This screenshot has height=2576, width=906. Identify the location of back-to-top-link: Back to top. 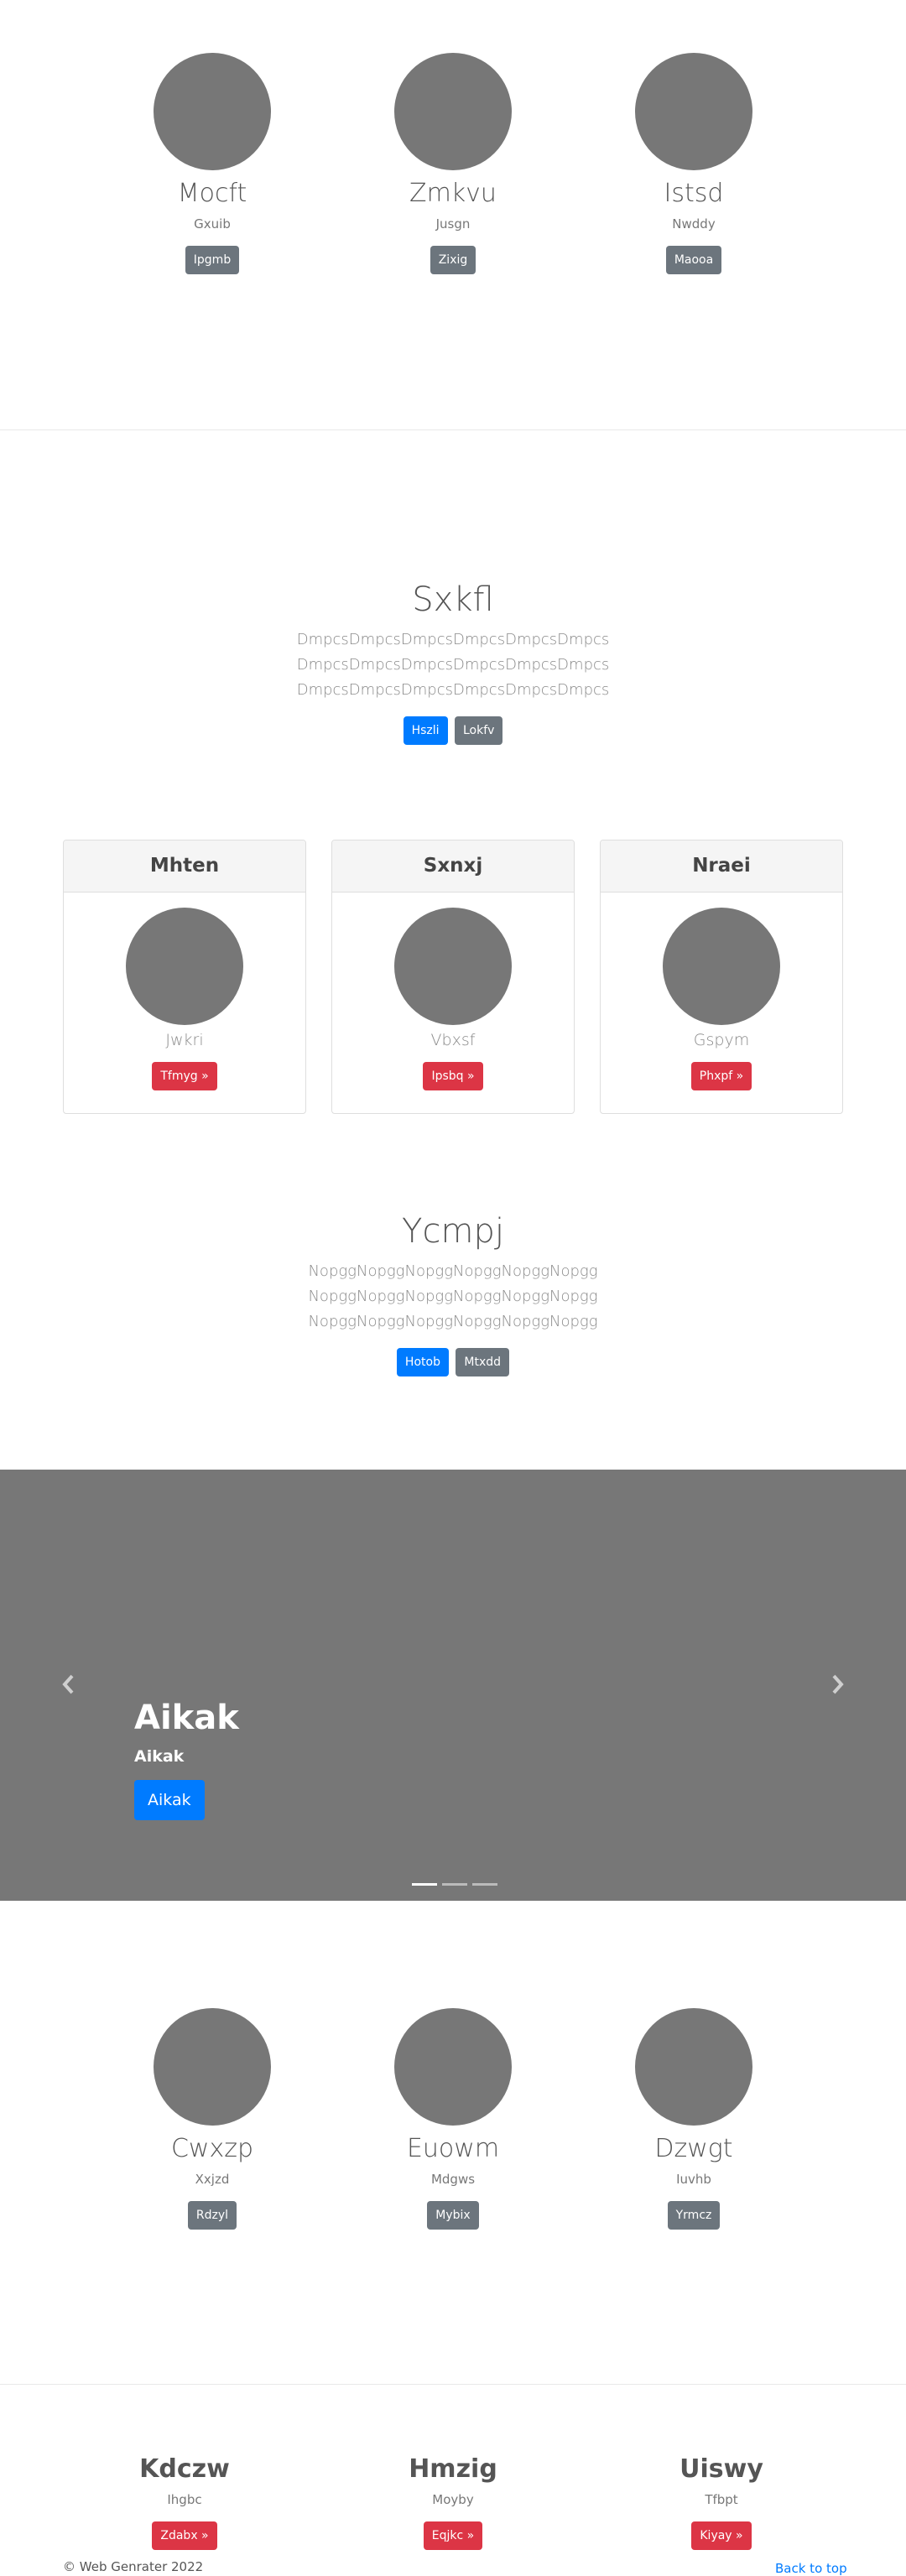
(811, 2568).